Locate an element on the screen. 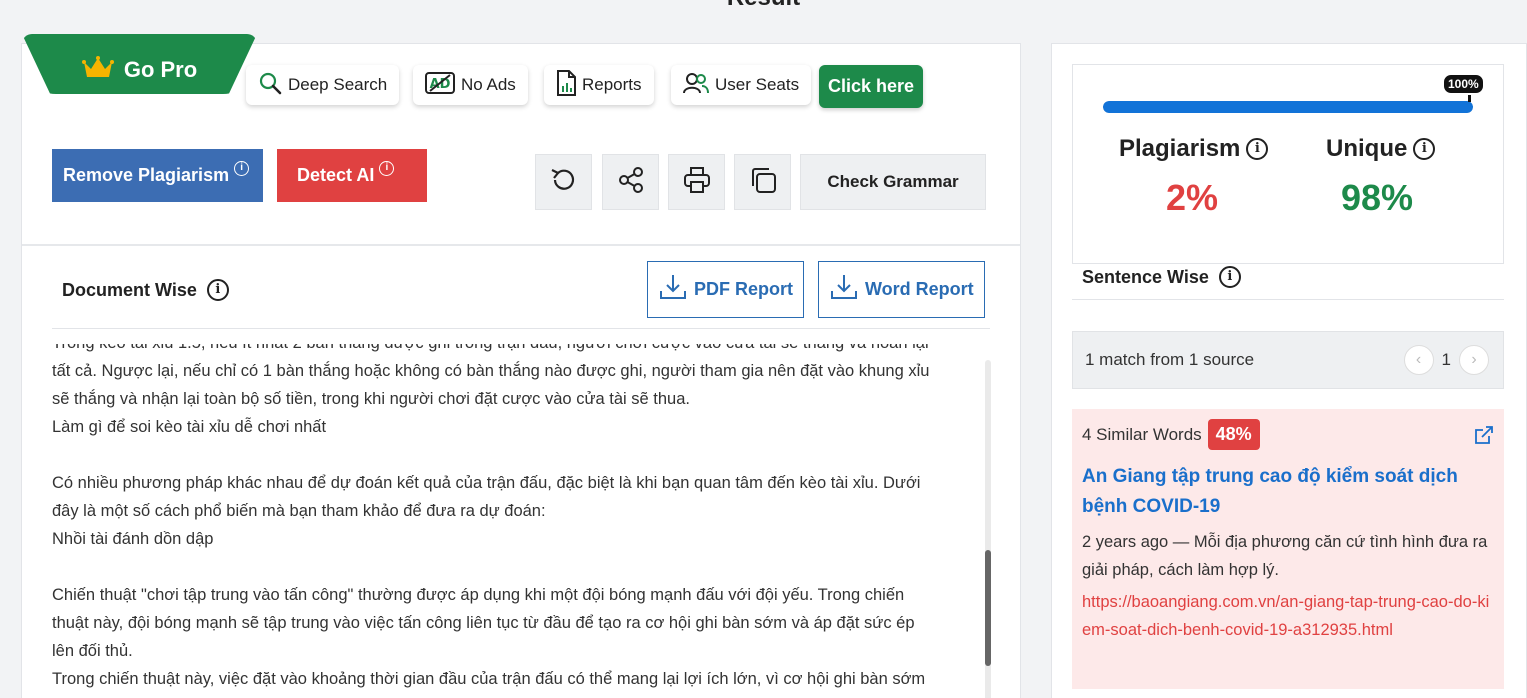  copy-icon is located at coordinates (763, 182).